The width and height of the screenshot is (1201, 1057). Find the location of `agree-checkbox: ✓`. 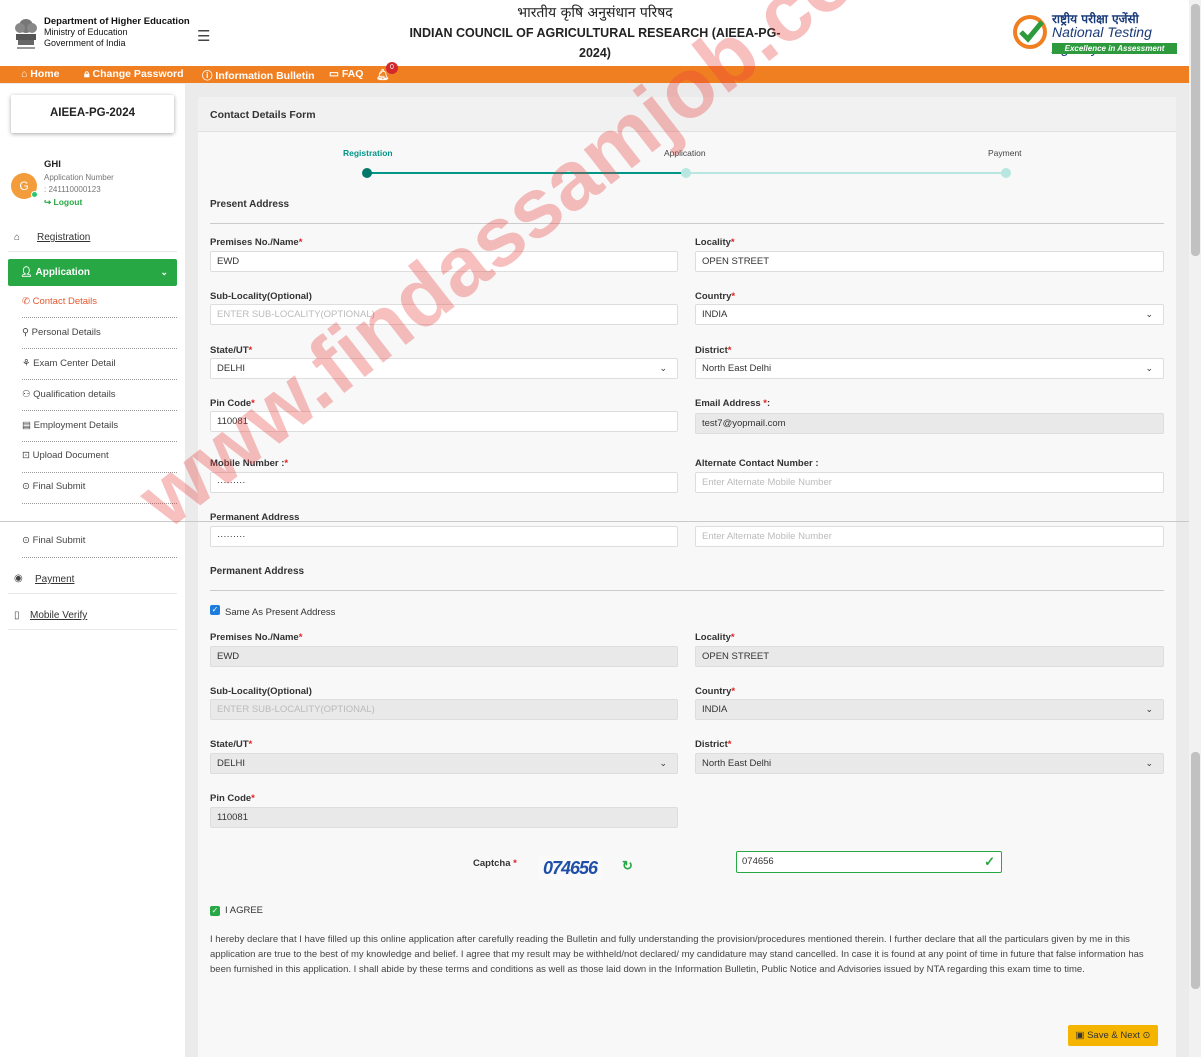

agree-checkbox: ✓ is located at coordinates (215, 911).